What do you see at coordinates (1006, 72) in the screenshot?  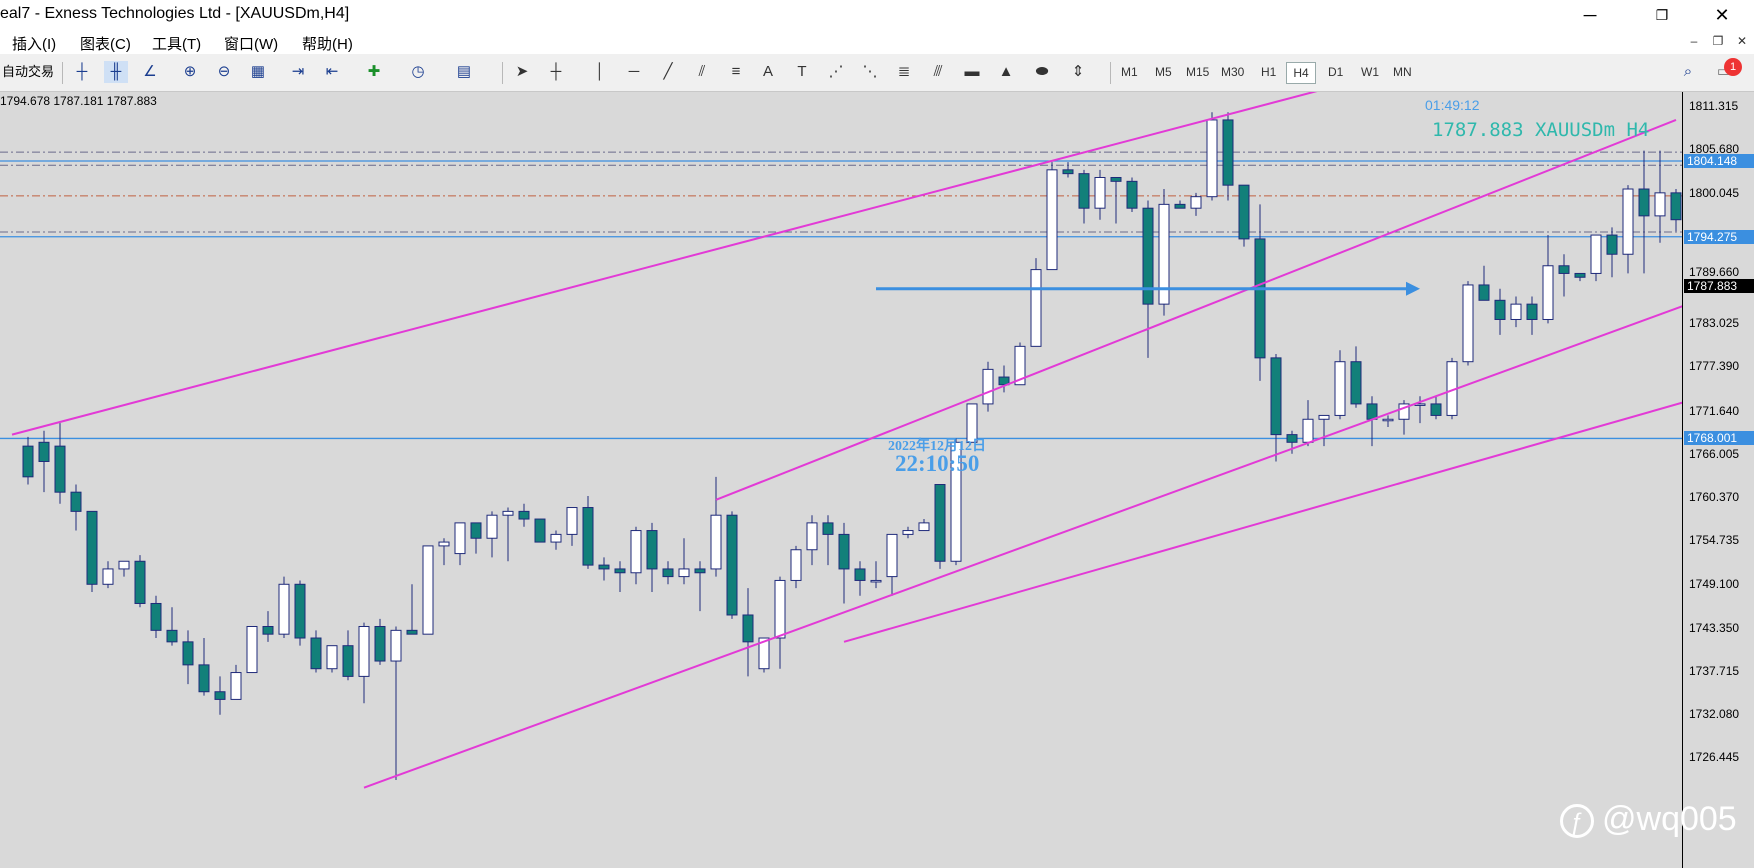 I see `triangle-icon: ▲` at bounding box center [1006, 72].